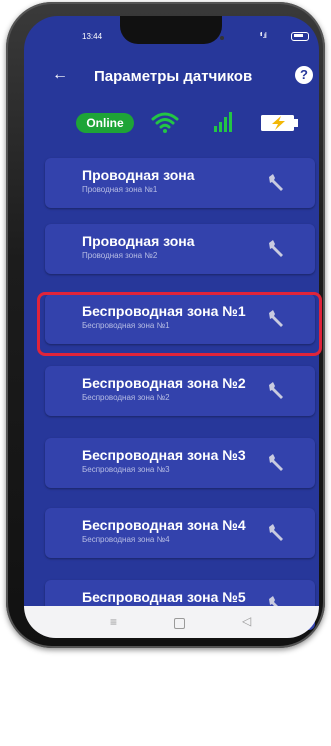 This screenshot has height=746, width=331. I want to click on zone-subtitle: Беспроводная зона №2, so click(126, 397).